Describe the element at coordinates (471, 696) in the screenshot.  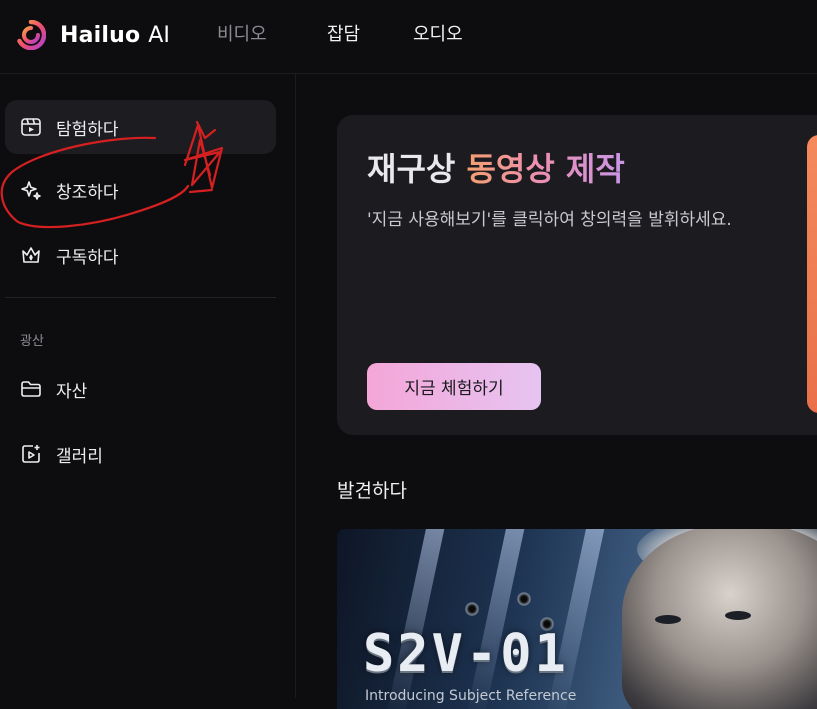
I see `card-subtitle: Introducing Subject Reference` at that location.